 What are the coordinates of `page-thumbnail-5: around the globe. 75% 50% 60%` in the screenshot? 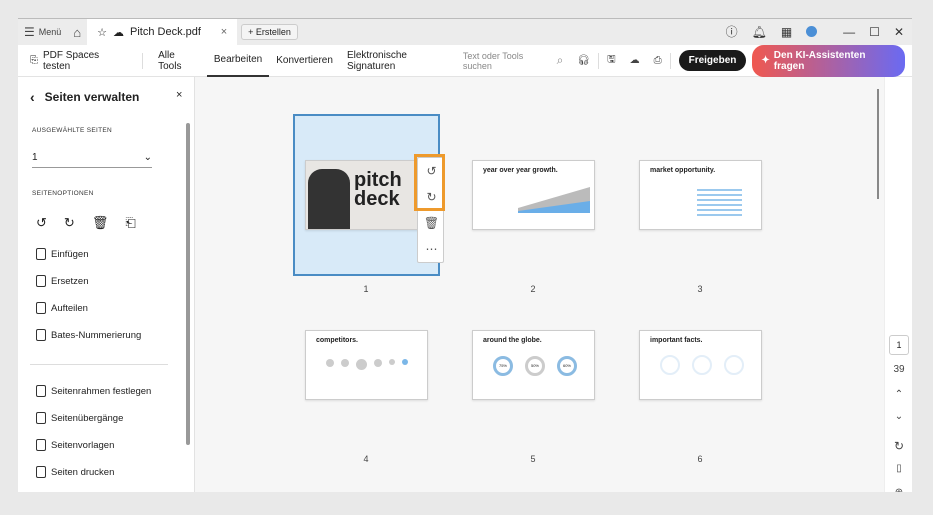 It's located at (533, 365).